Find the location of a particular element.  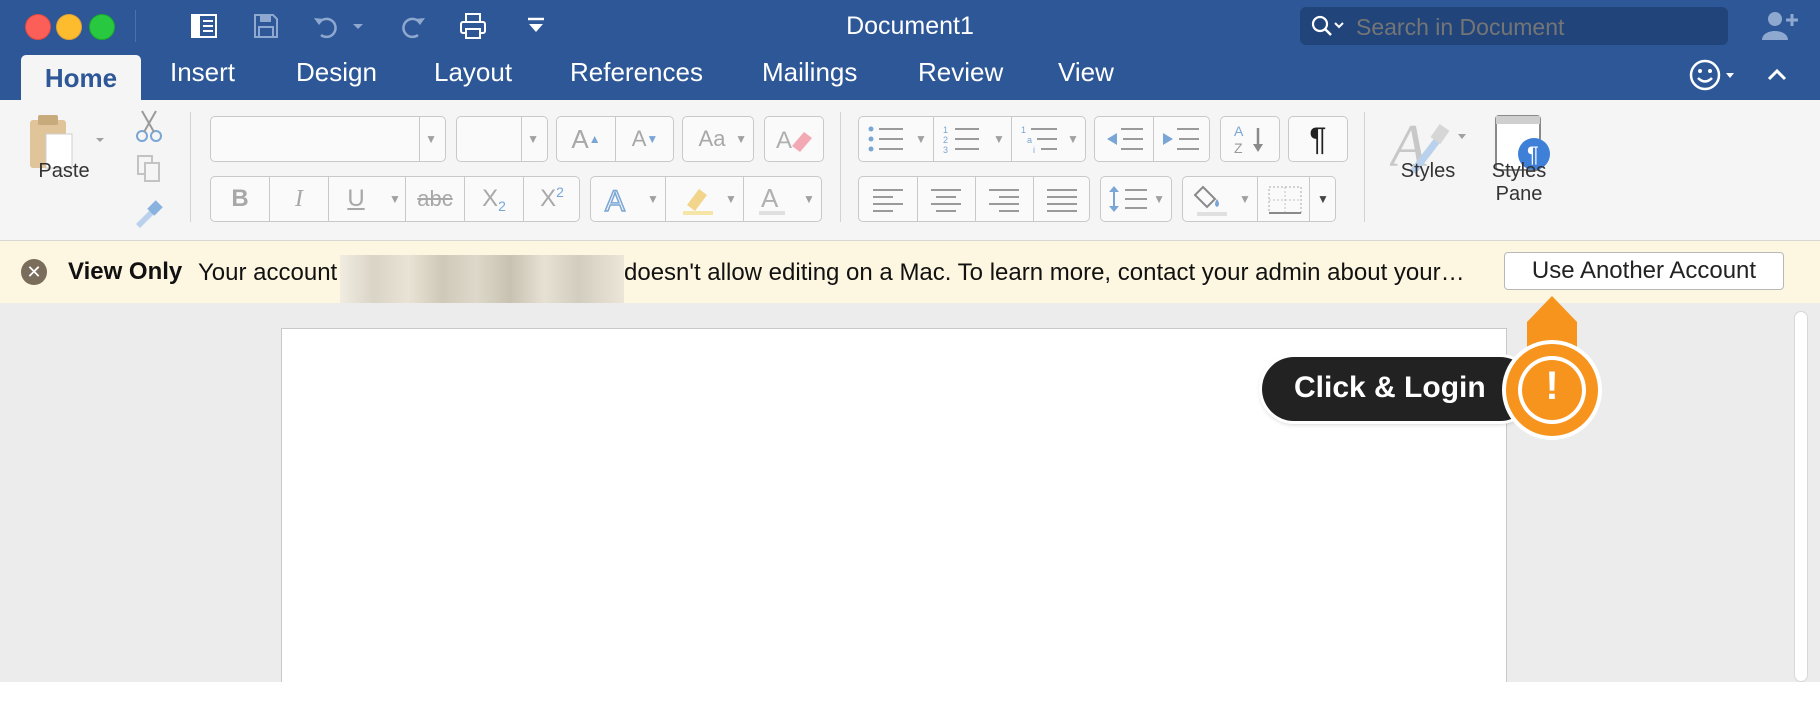

underline-button: U is located at coordinates (356, 199).